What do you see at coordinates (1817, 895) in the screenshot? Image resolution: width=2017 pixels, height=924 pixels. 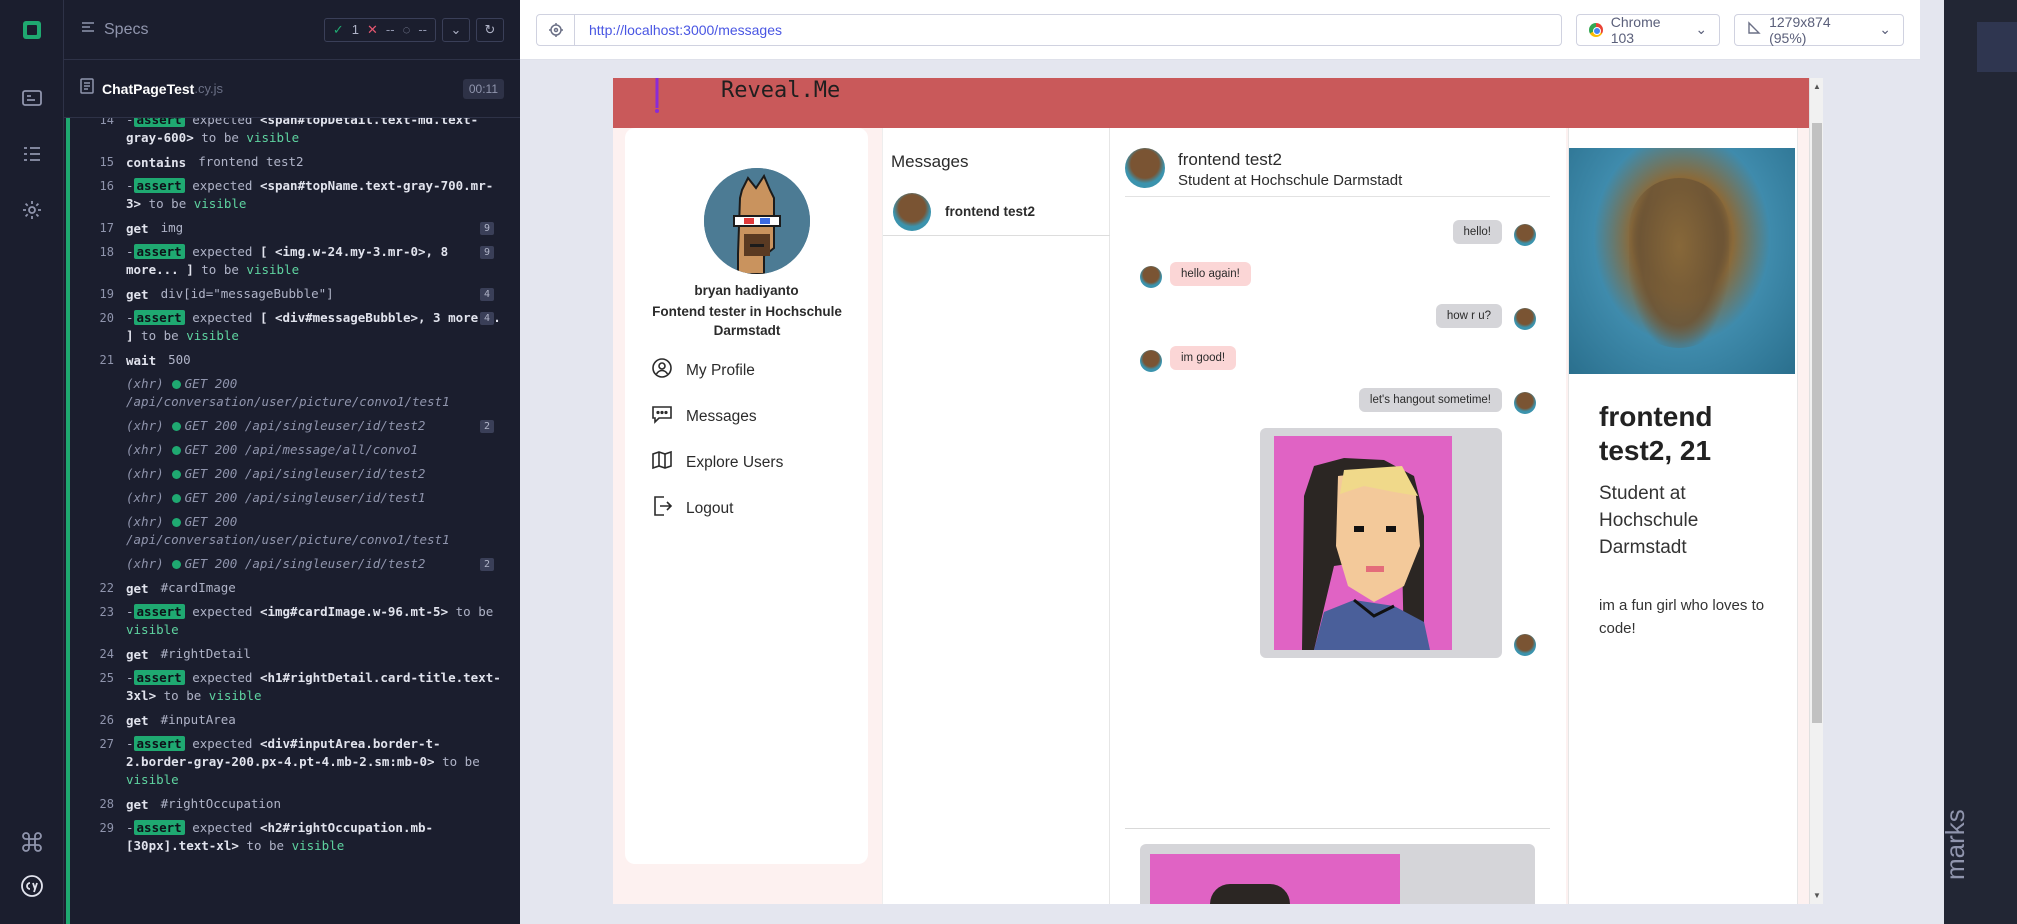 I see `scroll-down-arrow-icon: ▼` at bounding box center [1817, 895].